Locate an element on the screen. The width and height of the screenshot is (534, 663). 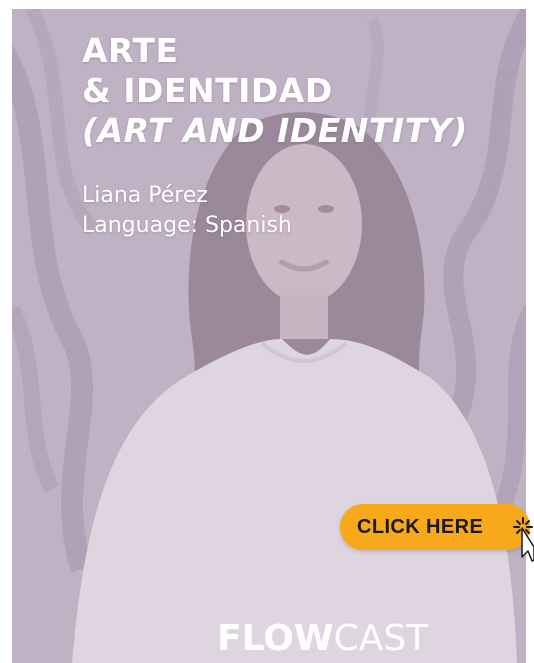
title-translation: (ART AND IDENTITY) is located at coordinates (275, 130).